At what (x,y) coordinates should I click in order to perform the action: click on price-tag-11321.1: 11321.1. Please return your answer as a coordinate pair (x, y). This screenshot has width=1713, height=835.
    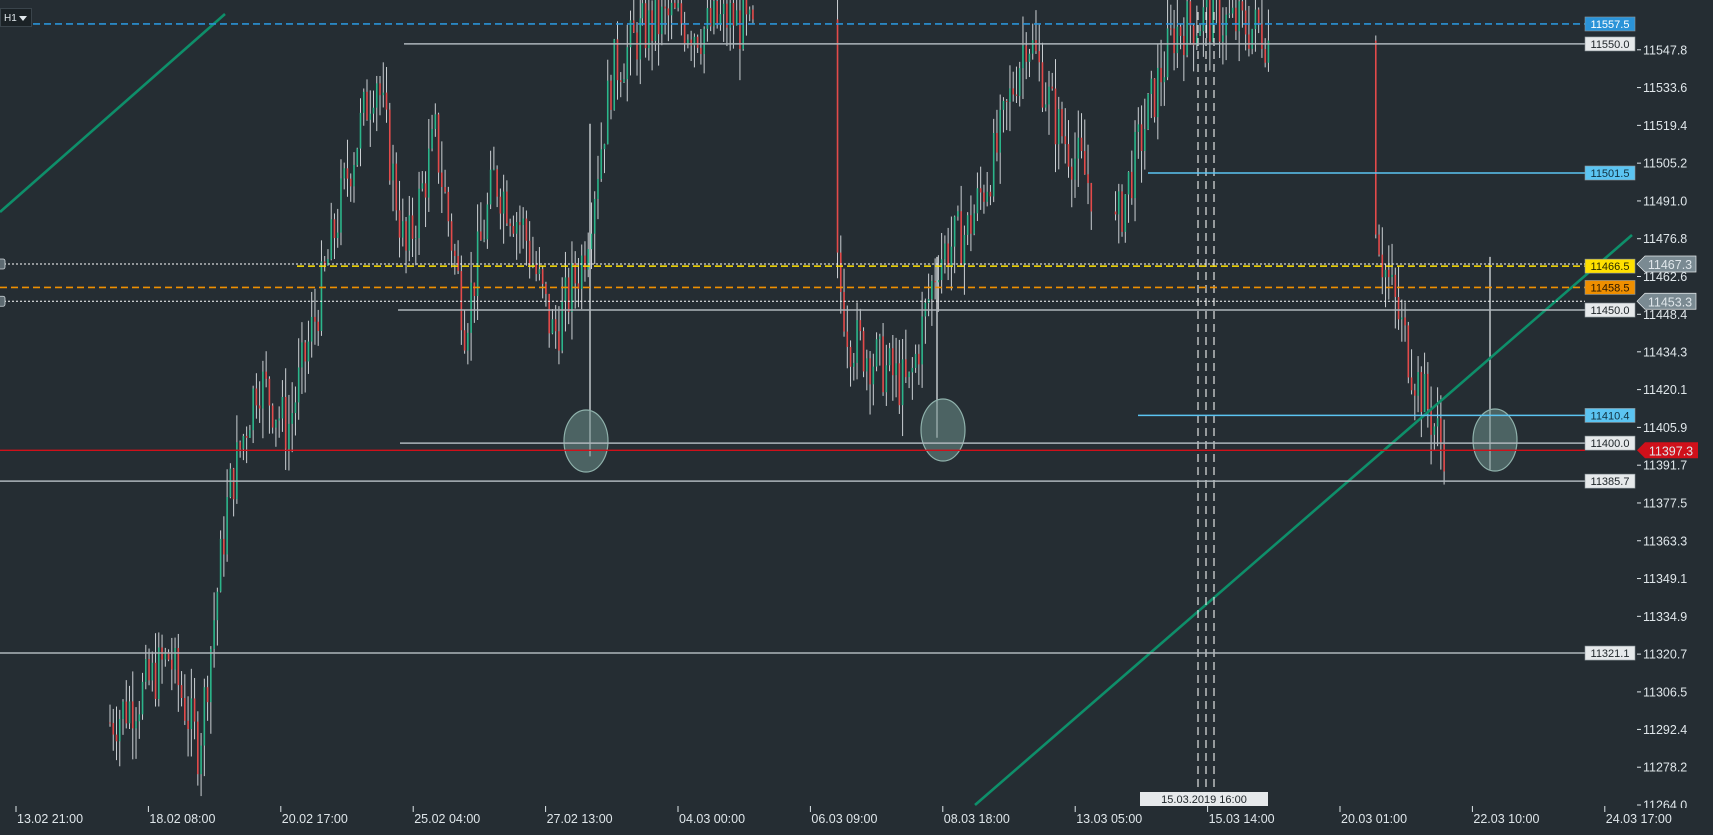
    Looking at the image, I should click on (1610, 653).